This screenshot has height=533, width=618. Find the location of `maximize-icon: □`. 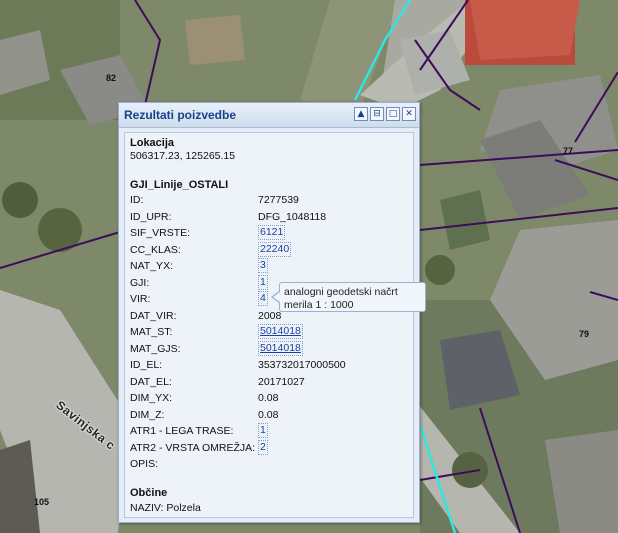

maximize-icon: □ is located at coordinates (393, 114).